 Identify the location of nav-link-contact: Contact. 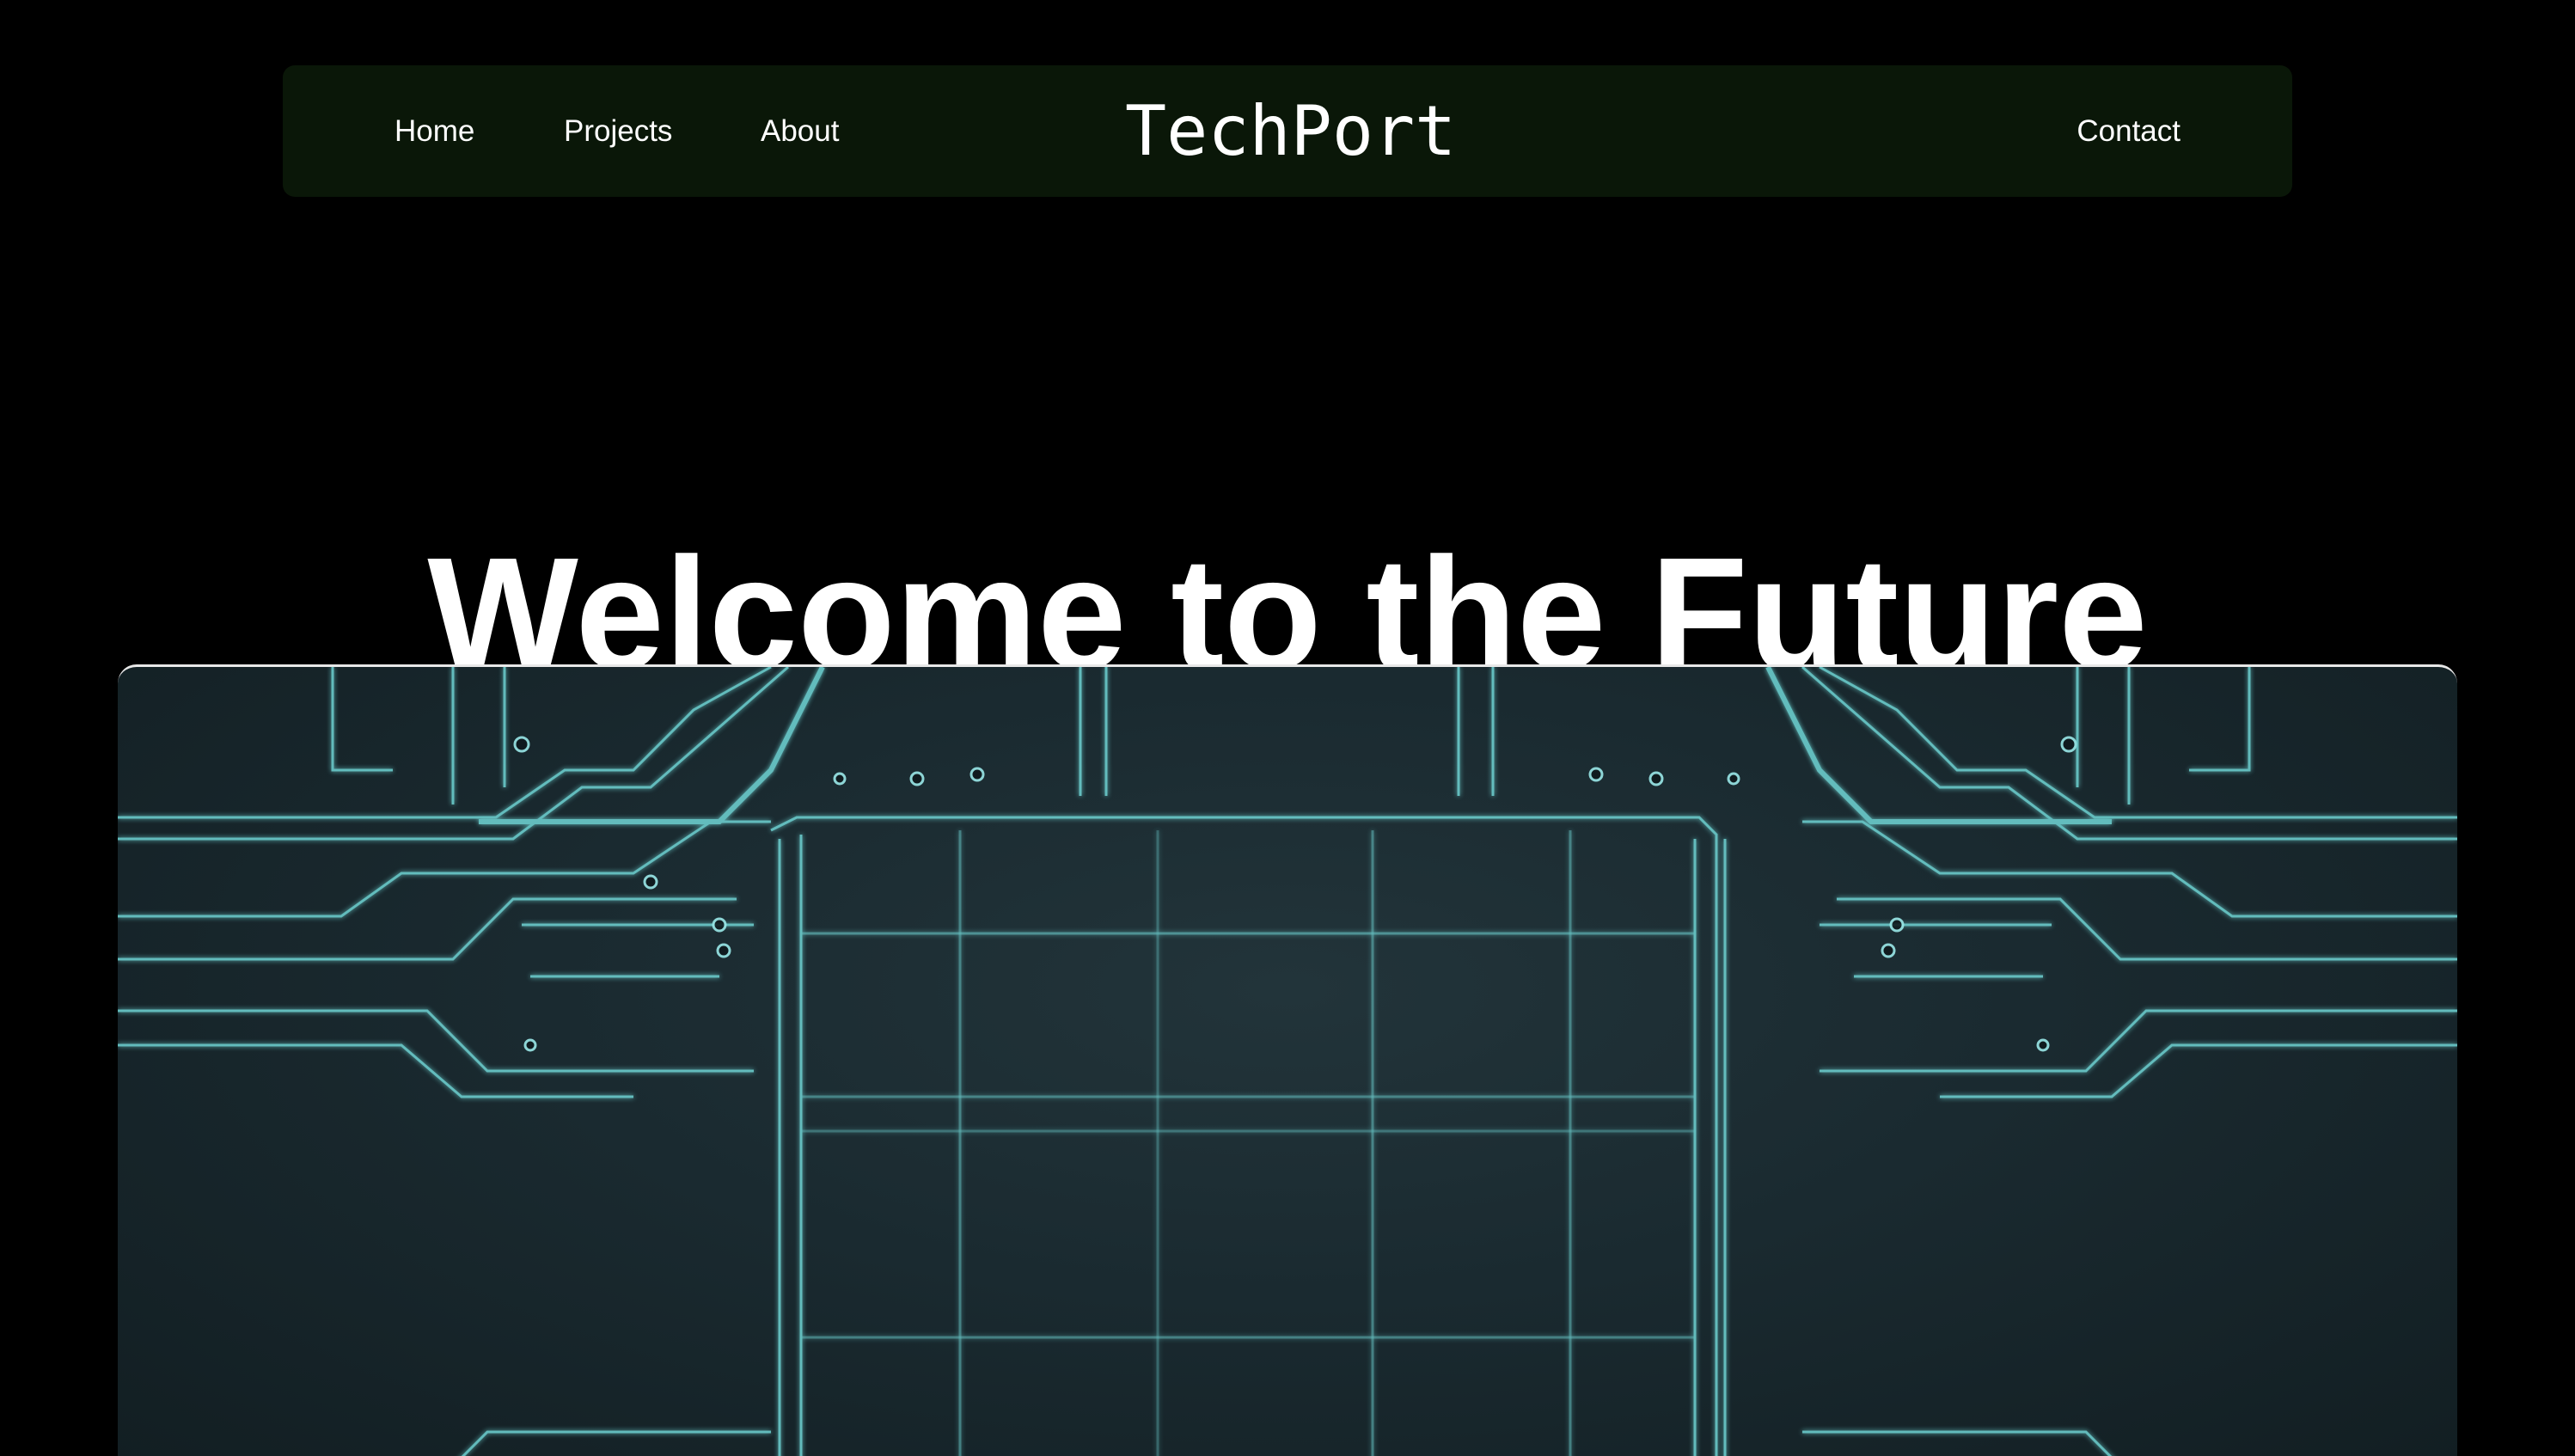
(2129, 131).